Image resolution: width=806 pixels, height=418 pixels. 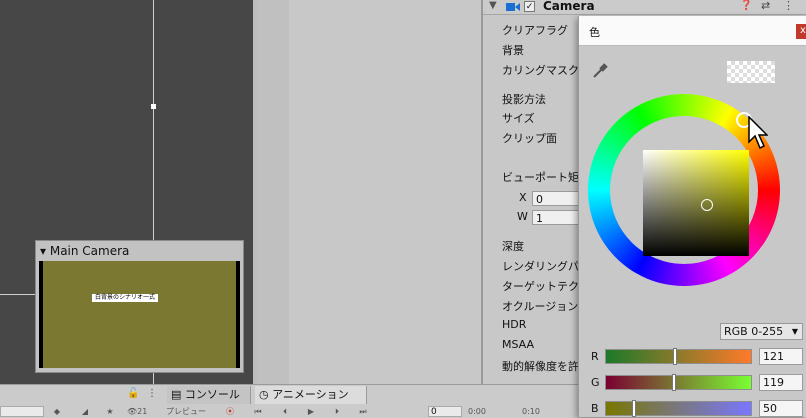 What do you see at coordinates (765, 6) in the screenshot?
I see `preset-icon: ⇄` at bounding box center [765, 6].